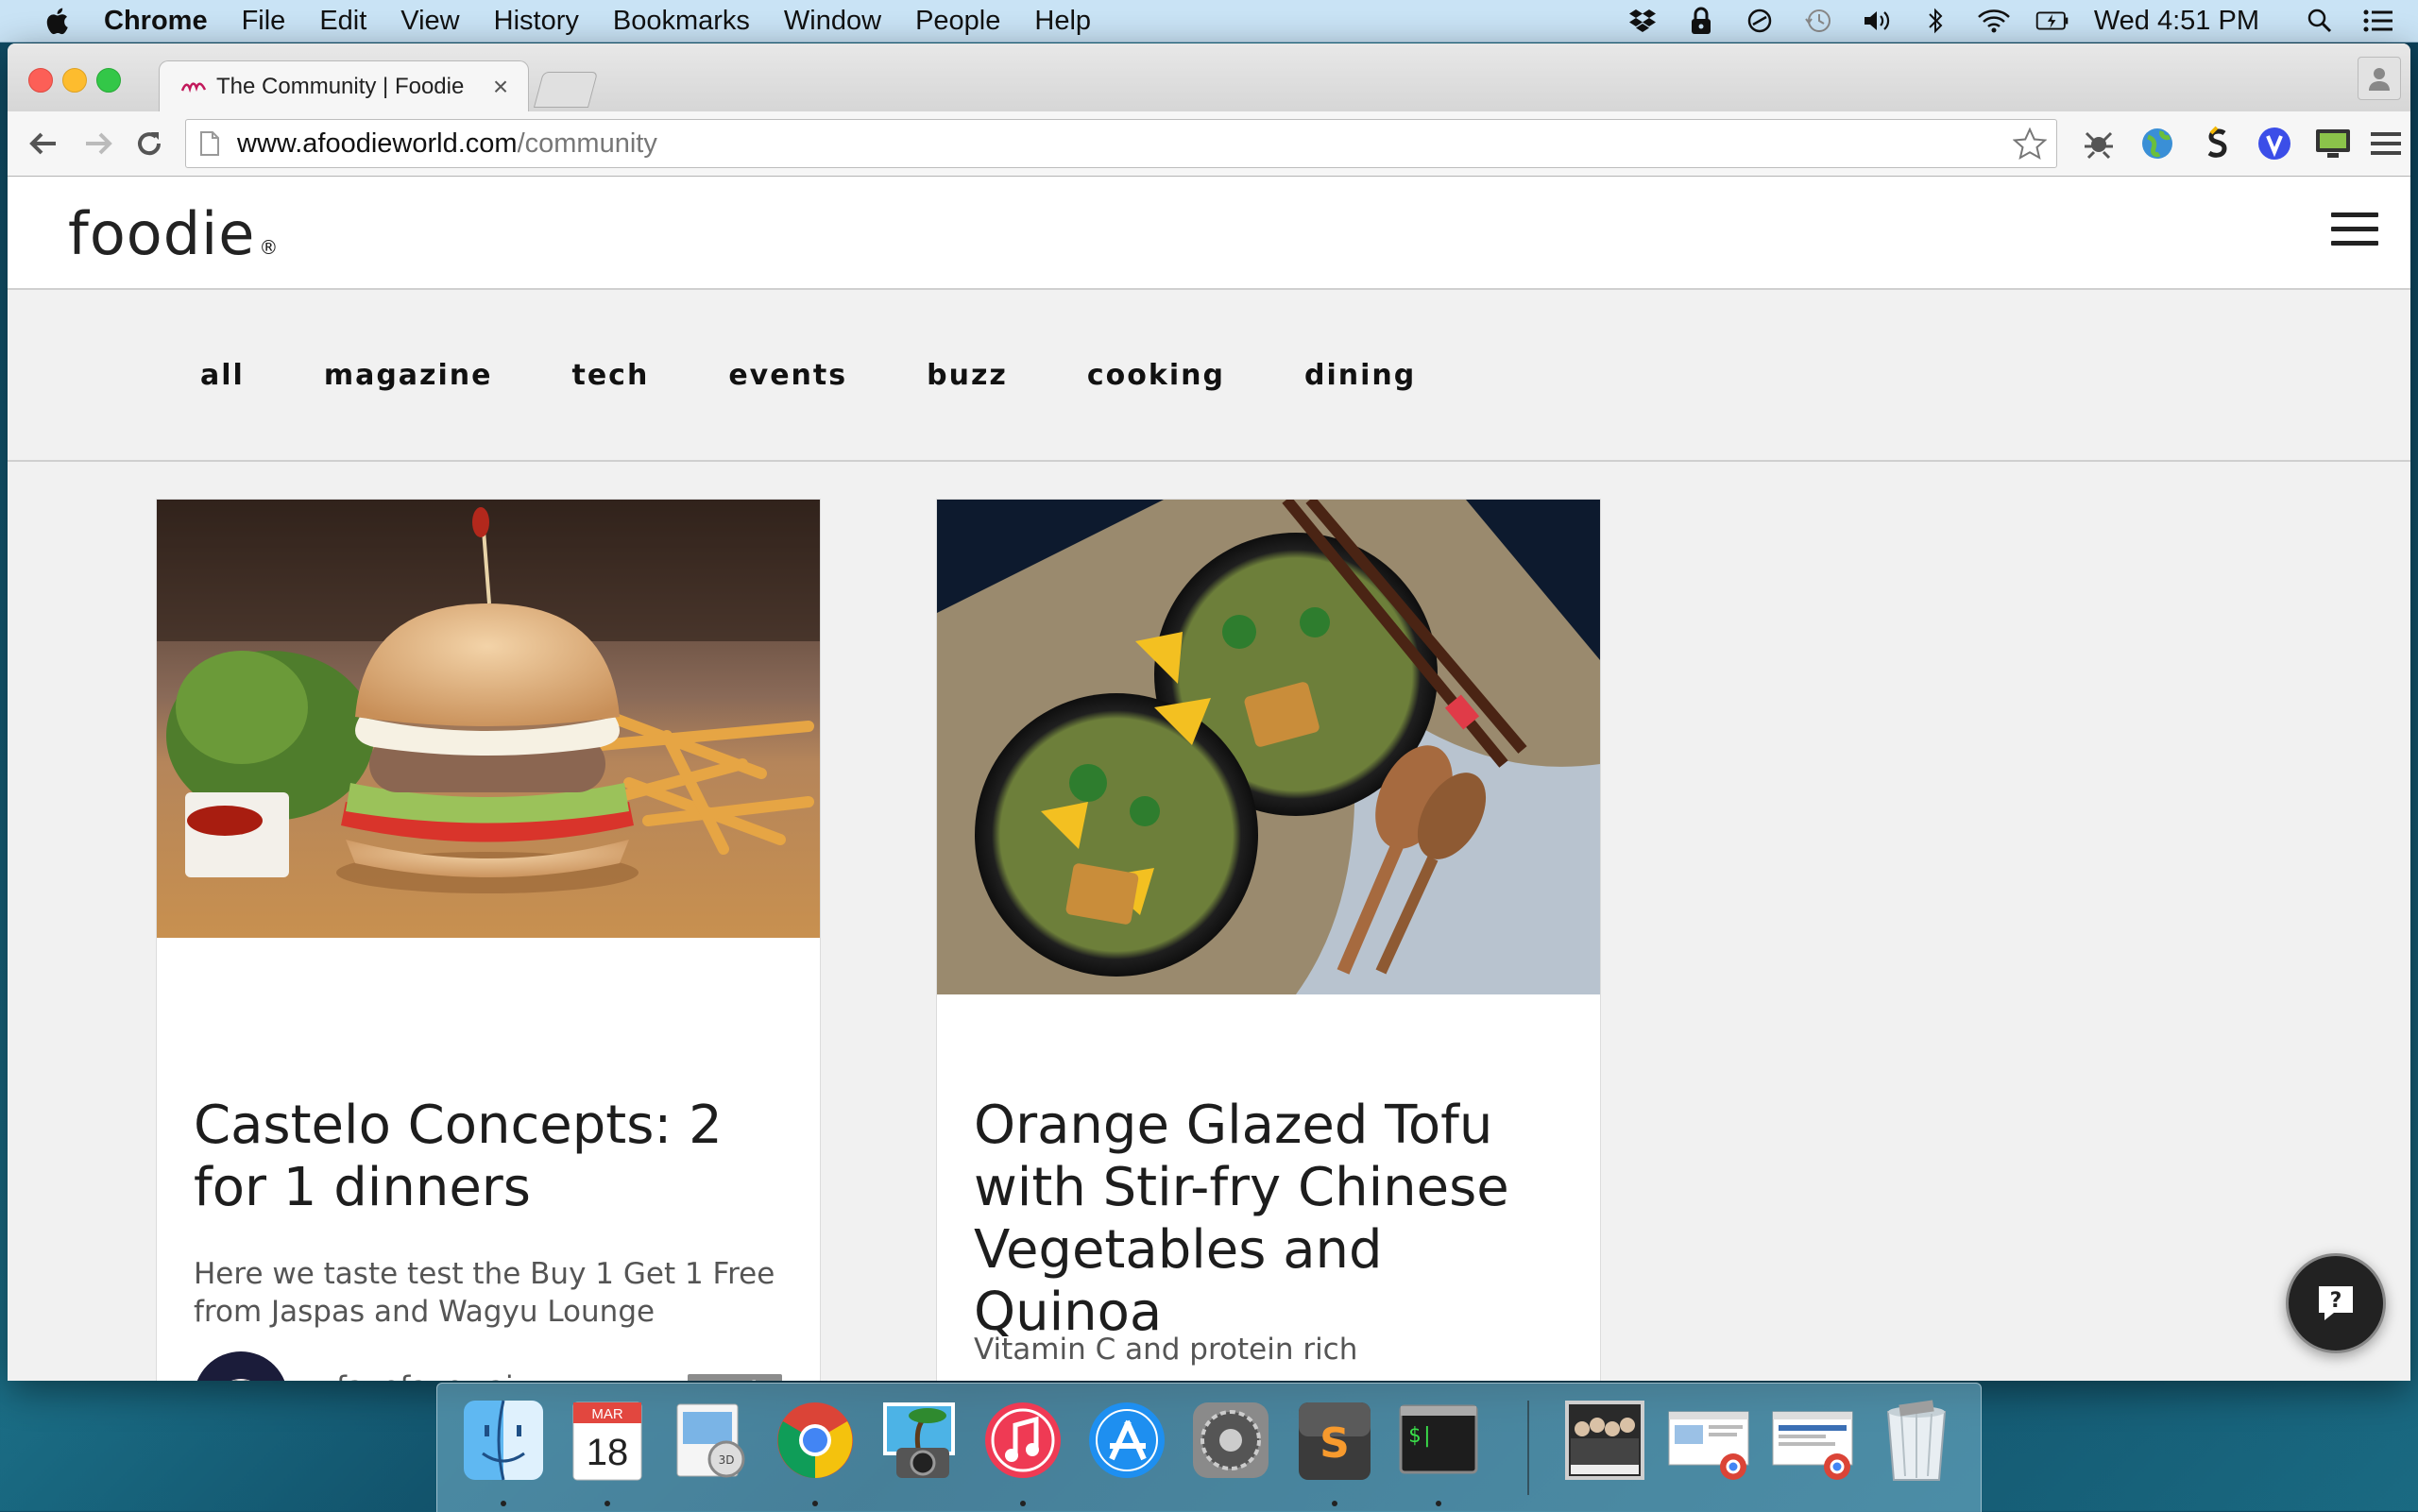  I want to click on system-preferences-icon, so click(1230, 1440).